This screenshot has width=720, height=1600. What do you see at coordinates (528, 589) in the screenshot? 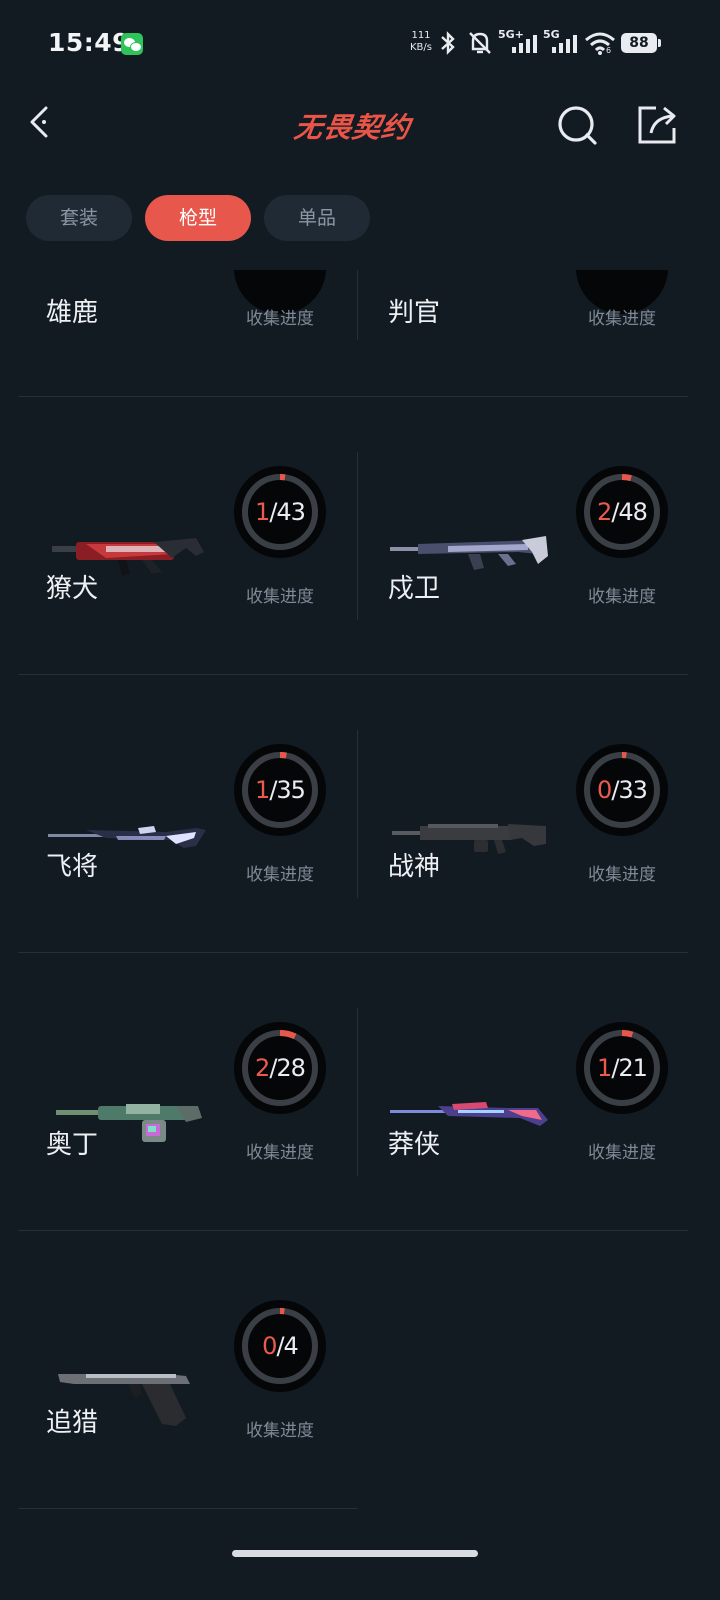
I see `weapon-card-guardian: 2/48 戍卫 收集进度` at bounding box center [528, 589].